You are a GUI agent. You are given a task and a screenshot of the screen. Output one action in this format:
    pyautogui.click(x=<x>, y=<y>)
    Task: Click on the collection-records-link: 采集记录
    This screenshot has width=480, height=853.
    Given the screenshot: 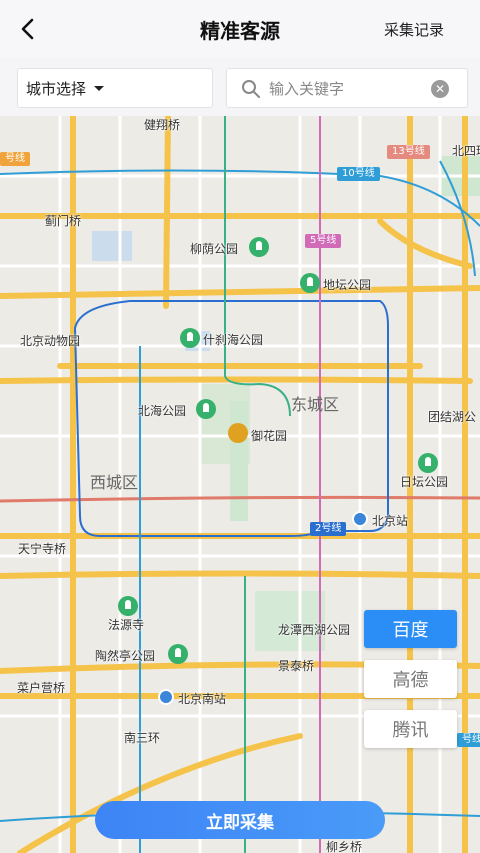 What is the action you would take?
    pyautogui.click(x=414, y=29)
    